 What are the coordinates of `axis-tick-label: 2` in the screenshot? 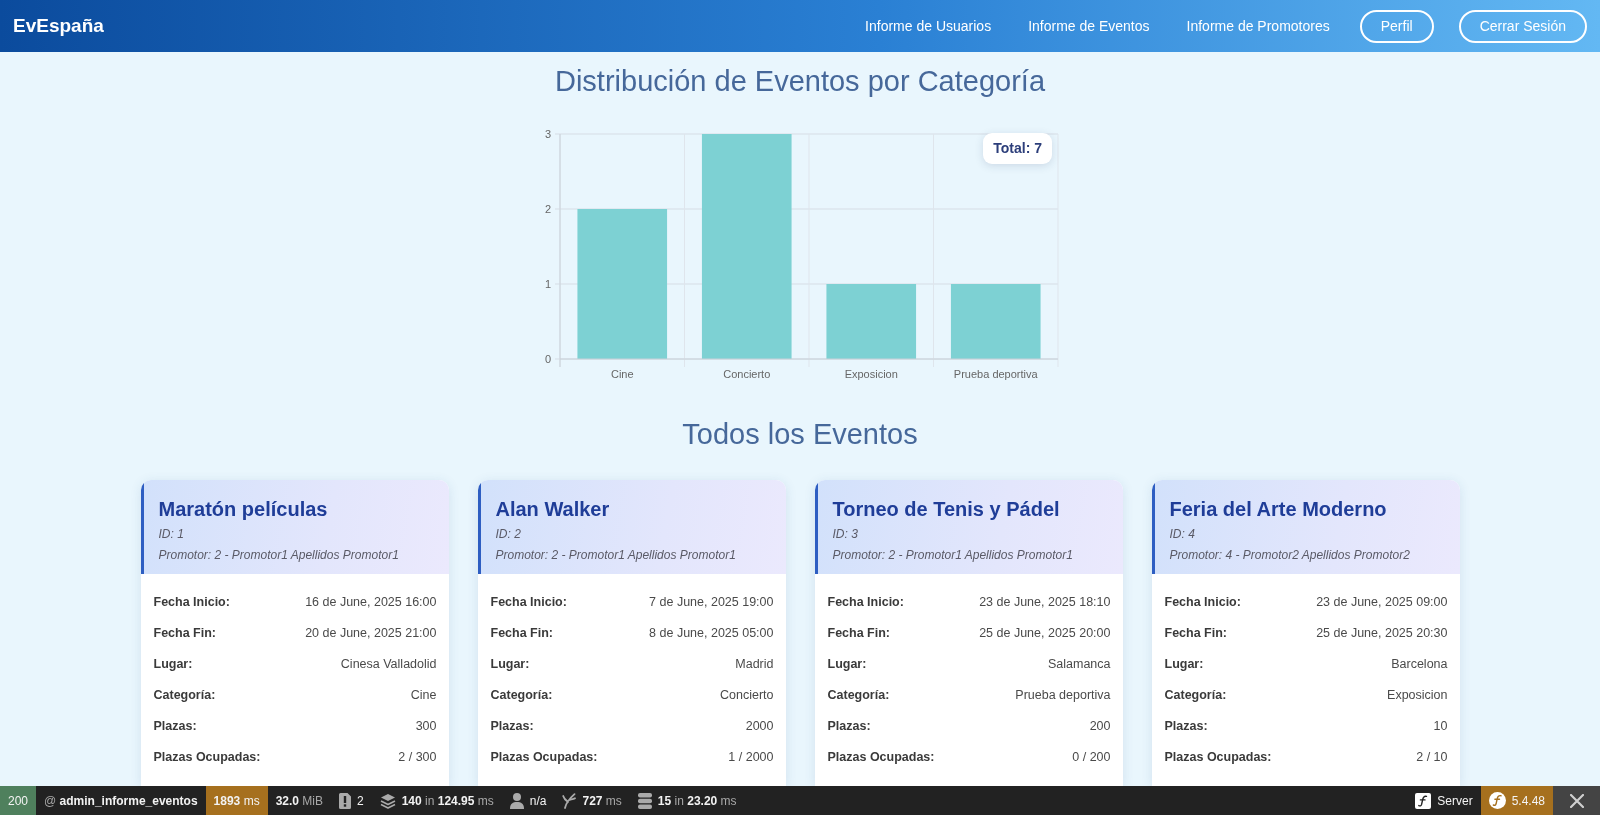 It's located at (547, 209).